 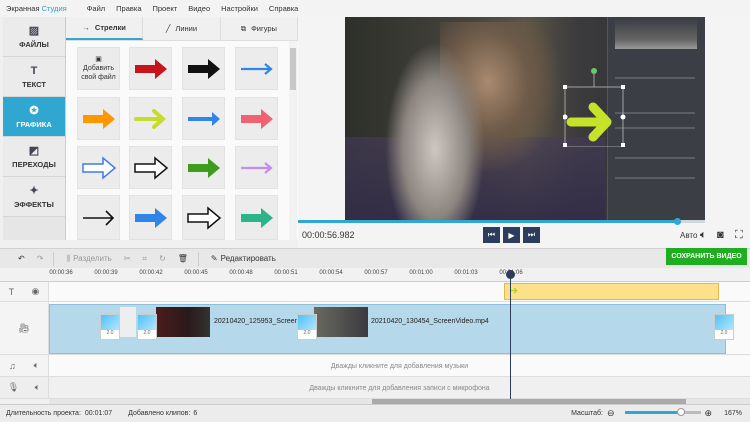 I want to click on edit-button: ✎ Редактировать, so click(x=243, y=258).